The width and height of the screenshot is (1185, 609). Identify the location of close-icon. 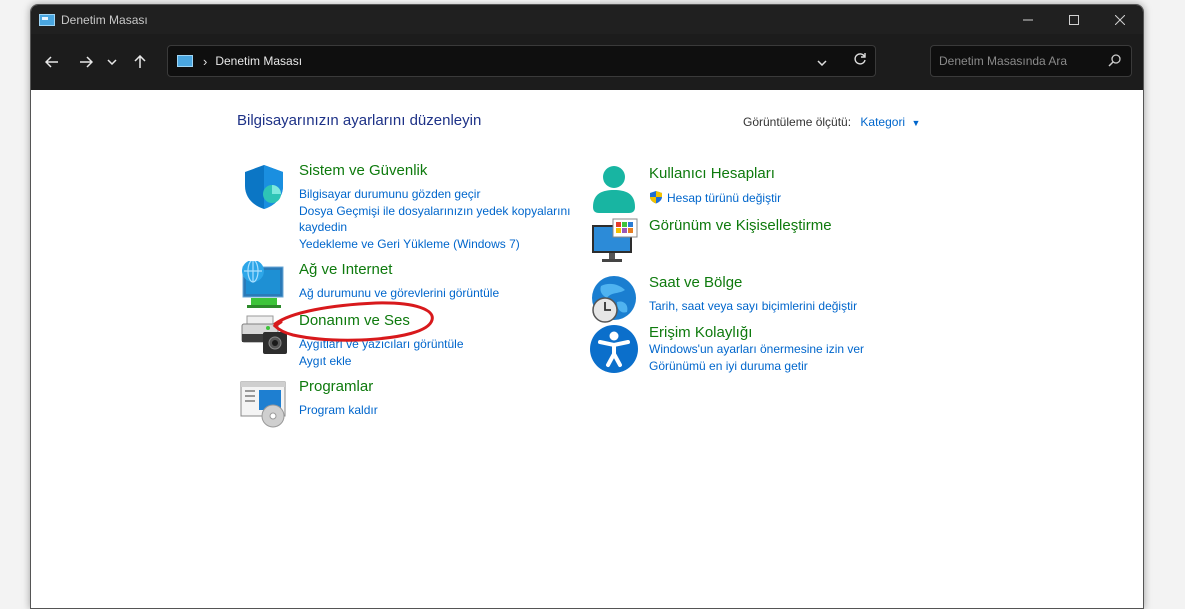
(1120, 19).